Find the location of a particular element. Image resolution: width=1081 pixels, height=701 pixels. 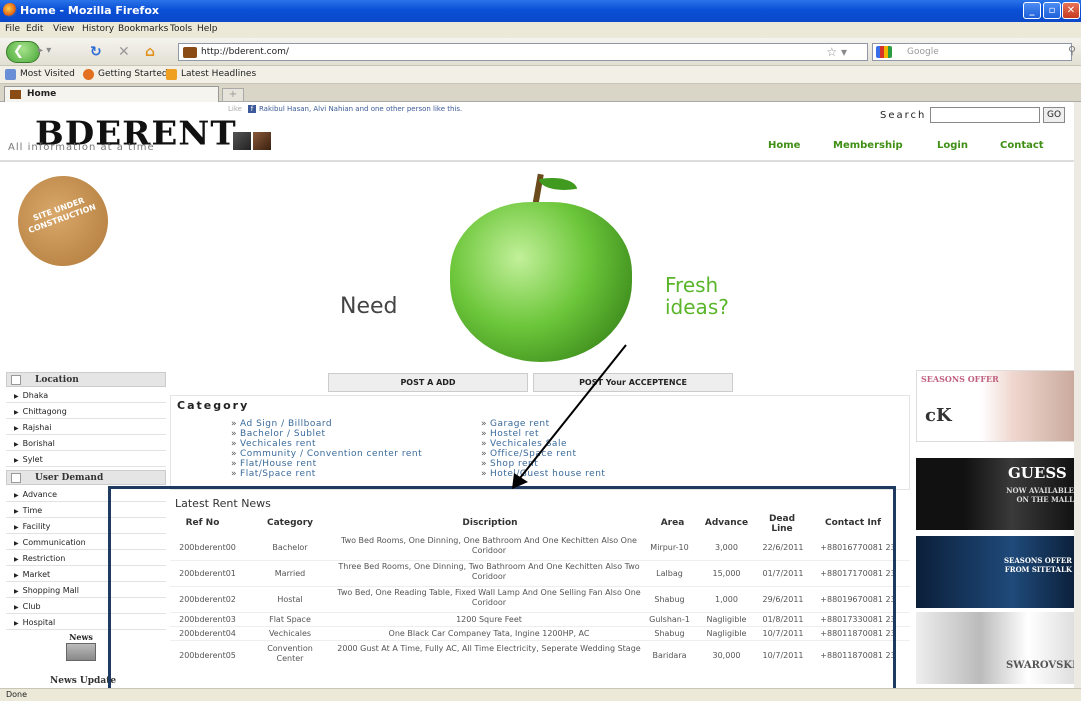

construction-text: SITE UNDER CONSTRUCTION is located at coordinates (62, 215).